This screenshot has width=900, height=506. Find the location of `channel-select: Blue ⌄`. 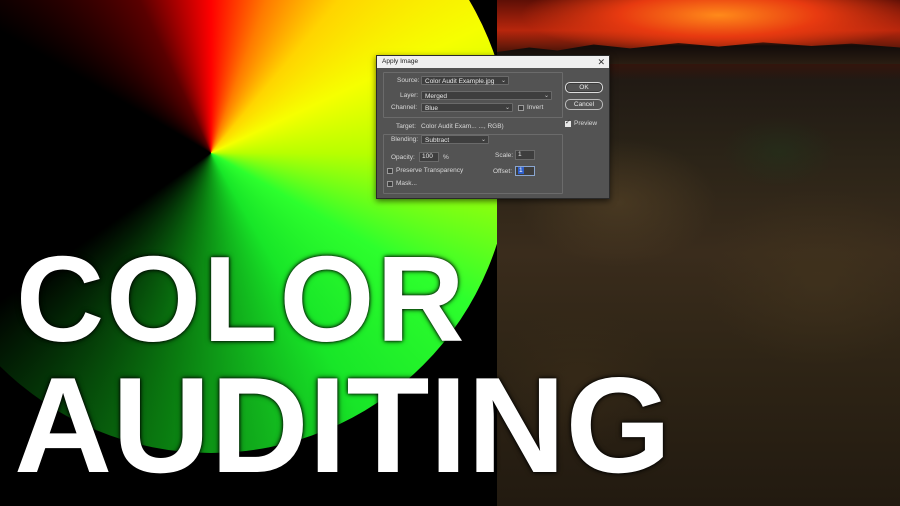

channel-select: Blue ⌄ is located at coordinates (467, 107).